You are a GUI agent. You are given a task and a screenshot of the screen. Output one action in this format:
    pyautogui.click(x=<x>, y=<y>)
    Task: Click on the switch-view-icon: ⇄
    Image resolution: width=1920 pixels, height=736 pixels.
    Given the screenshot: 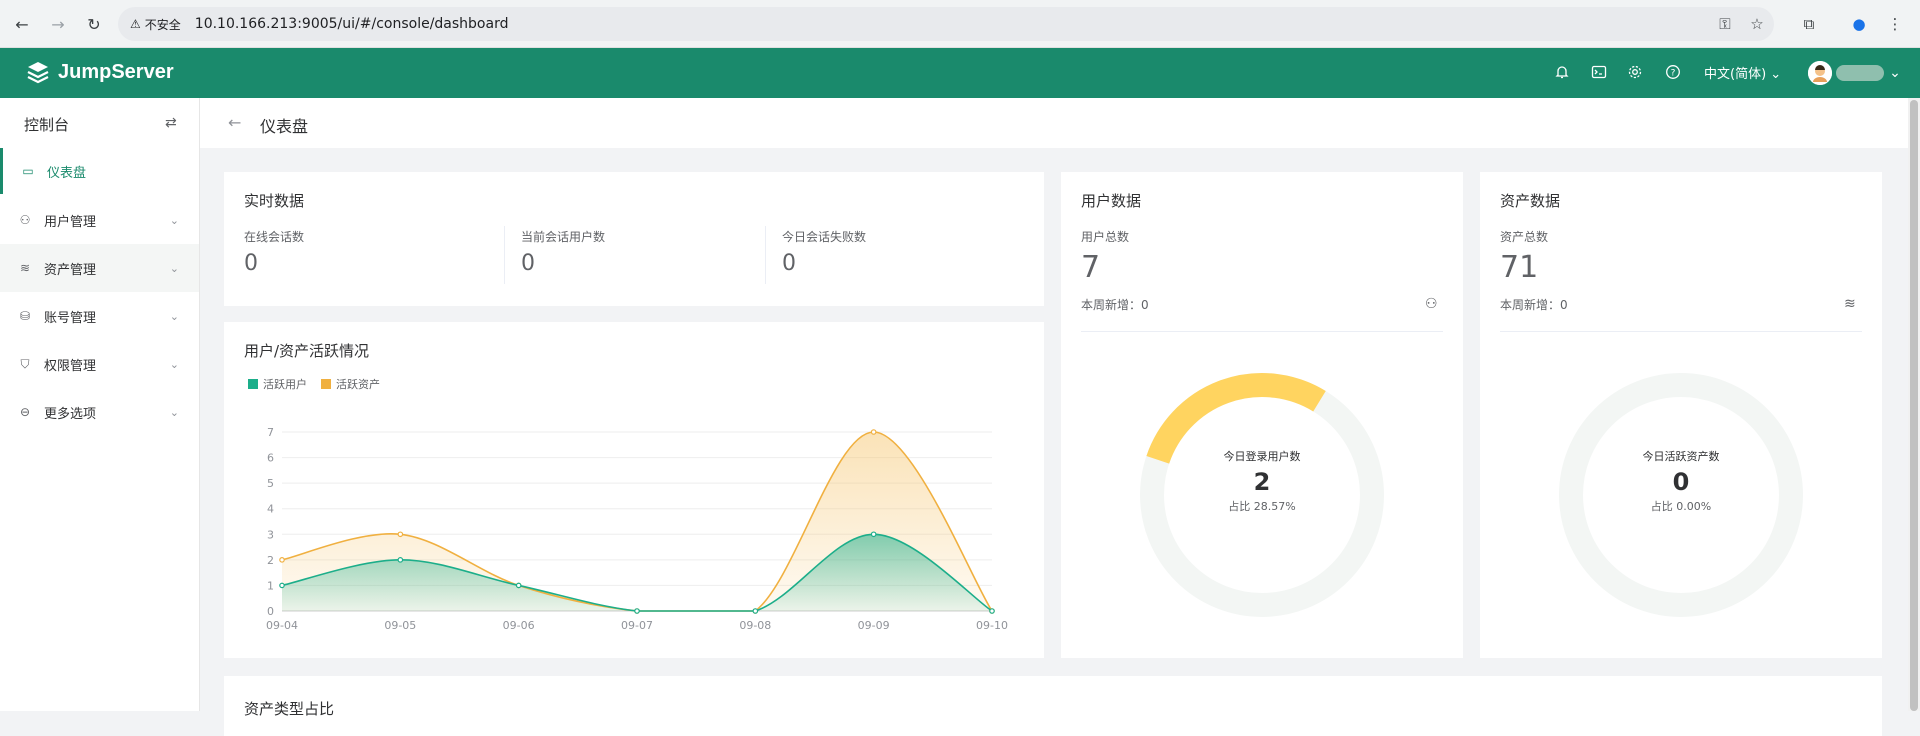 What is the action you would take?
    pyautogui.click(x=171, y=123)
    